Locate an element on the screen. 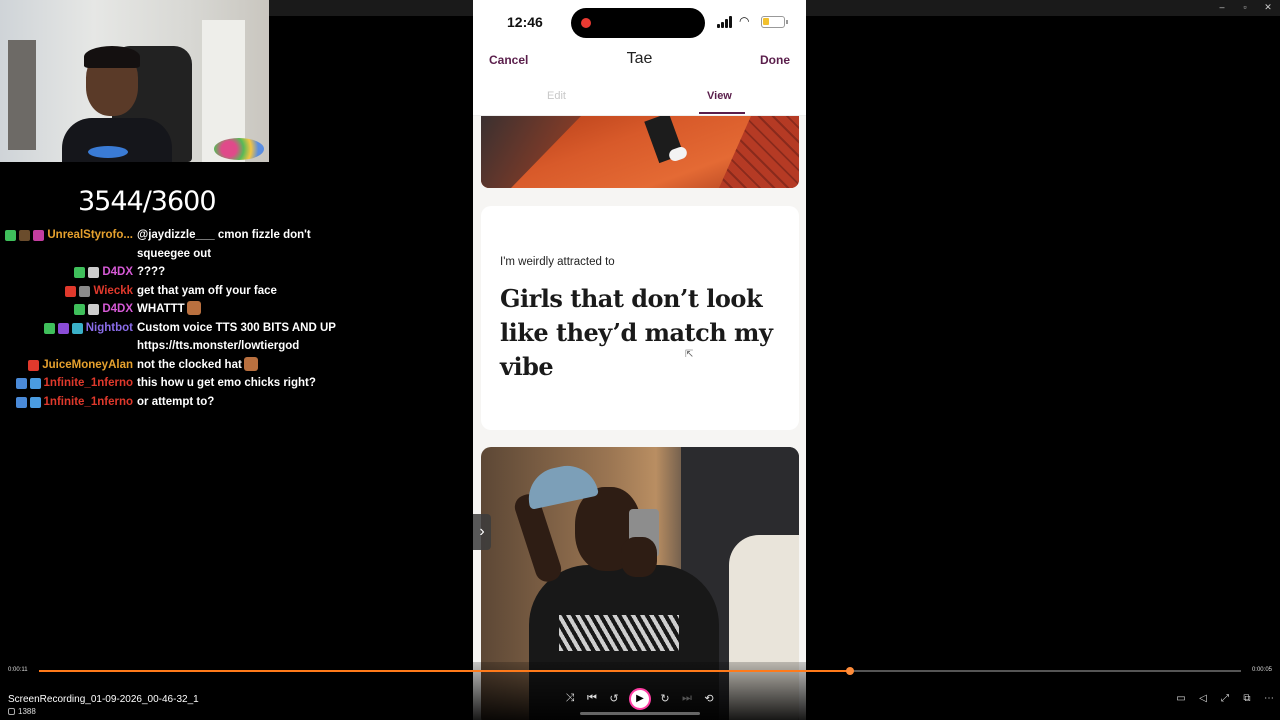 The height and width of the screenshot is (720, 1280). active-tab-indicator is located at coordinates (722, 113).